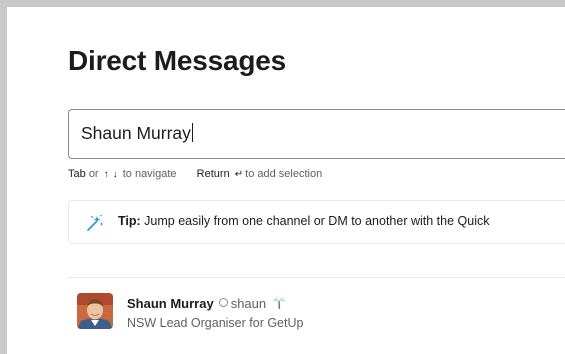  I want to click on result-name: Shaun Murray, so click(170, 303).